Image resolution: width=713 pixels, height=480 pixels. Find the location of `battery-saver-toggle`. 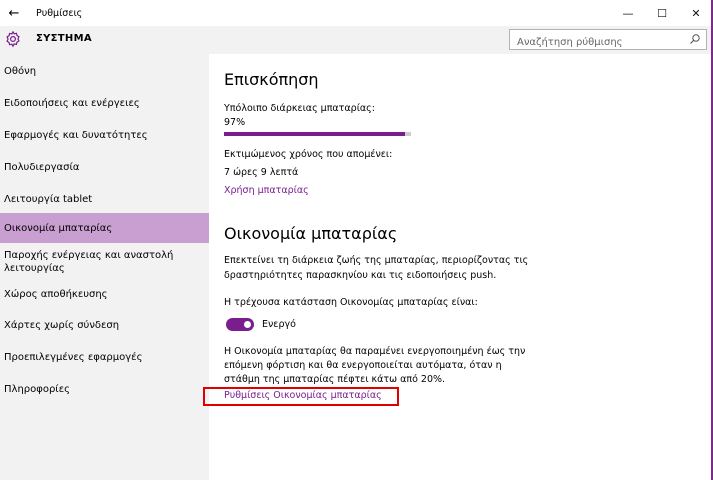

battery-saver-toggle is located at coordinates (240, 324).